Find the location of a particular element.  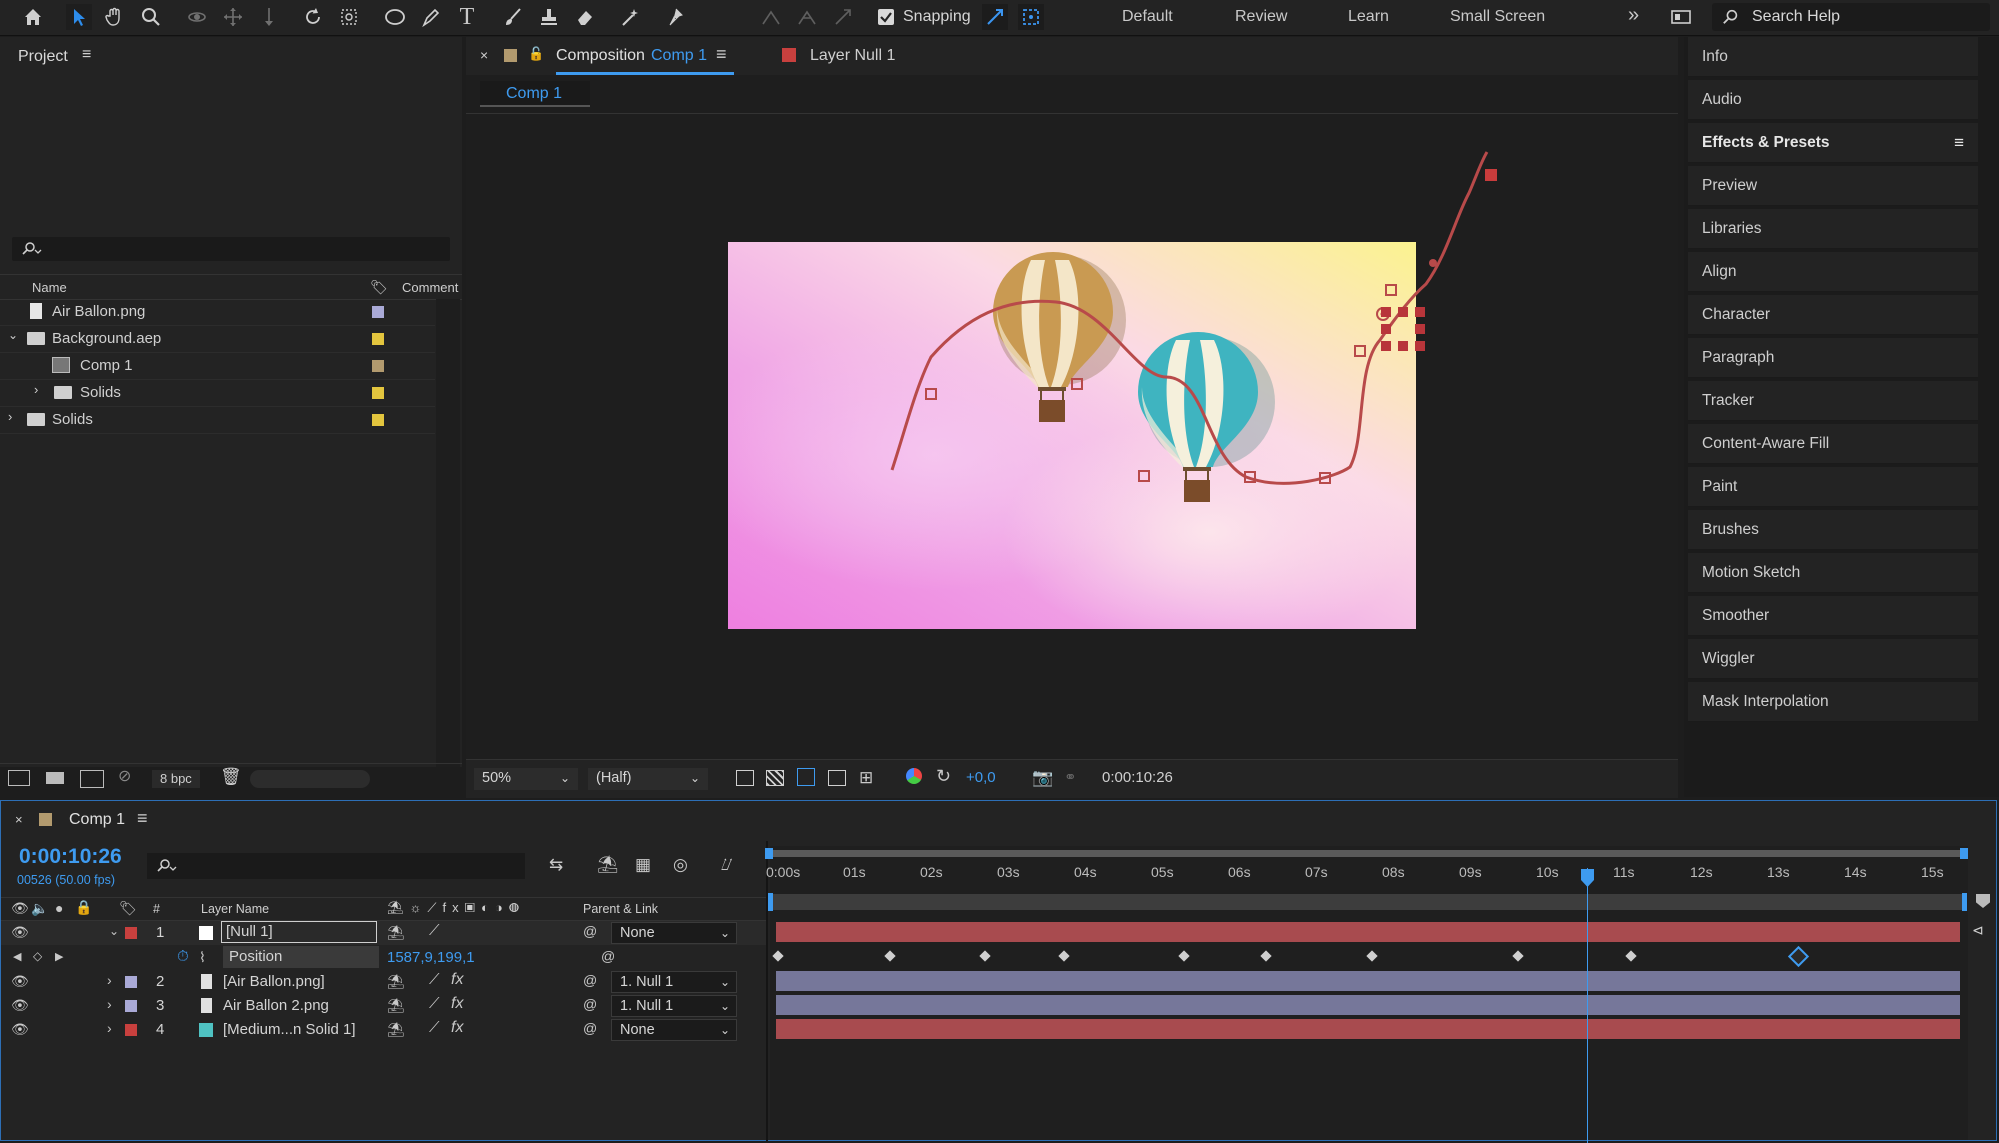

type-tool-icon: T is located at coordinates (467, 17).